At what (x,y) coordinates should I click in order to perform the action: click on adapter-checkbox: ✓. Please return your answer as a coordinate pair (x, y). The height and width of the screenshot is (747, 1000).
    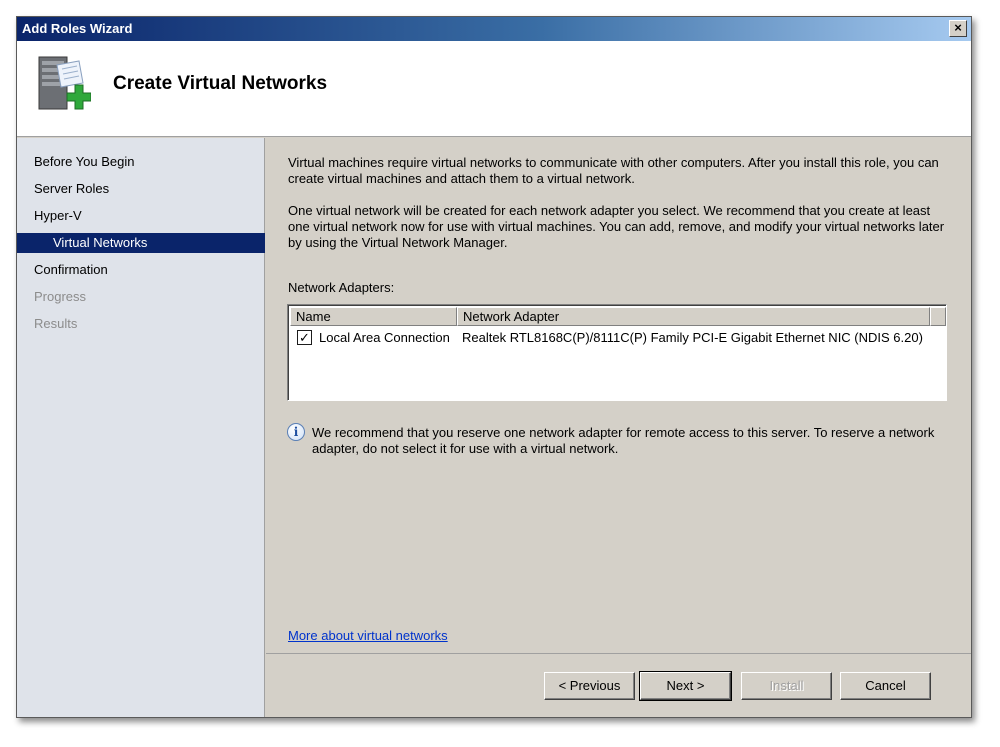
    Looking at the image, I should click on (304, 337).